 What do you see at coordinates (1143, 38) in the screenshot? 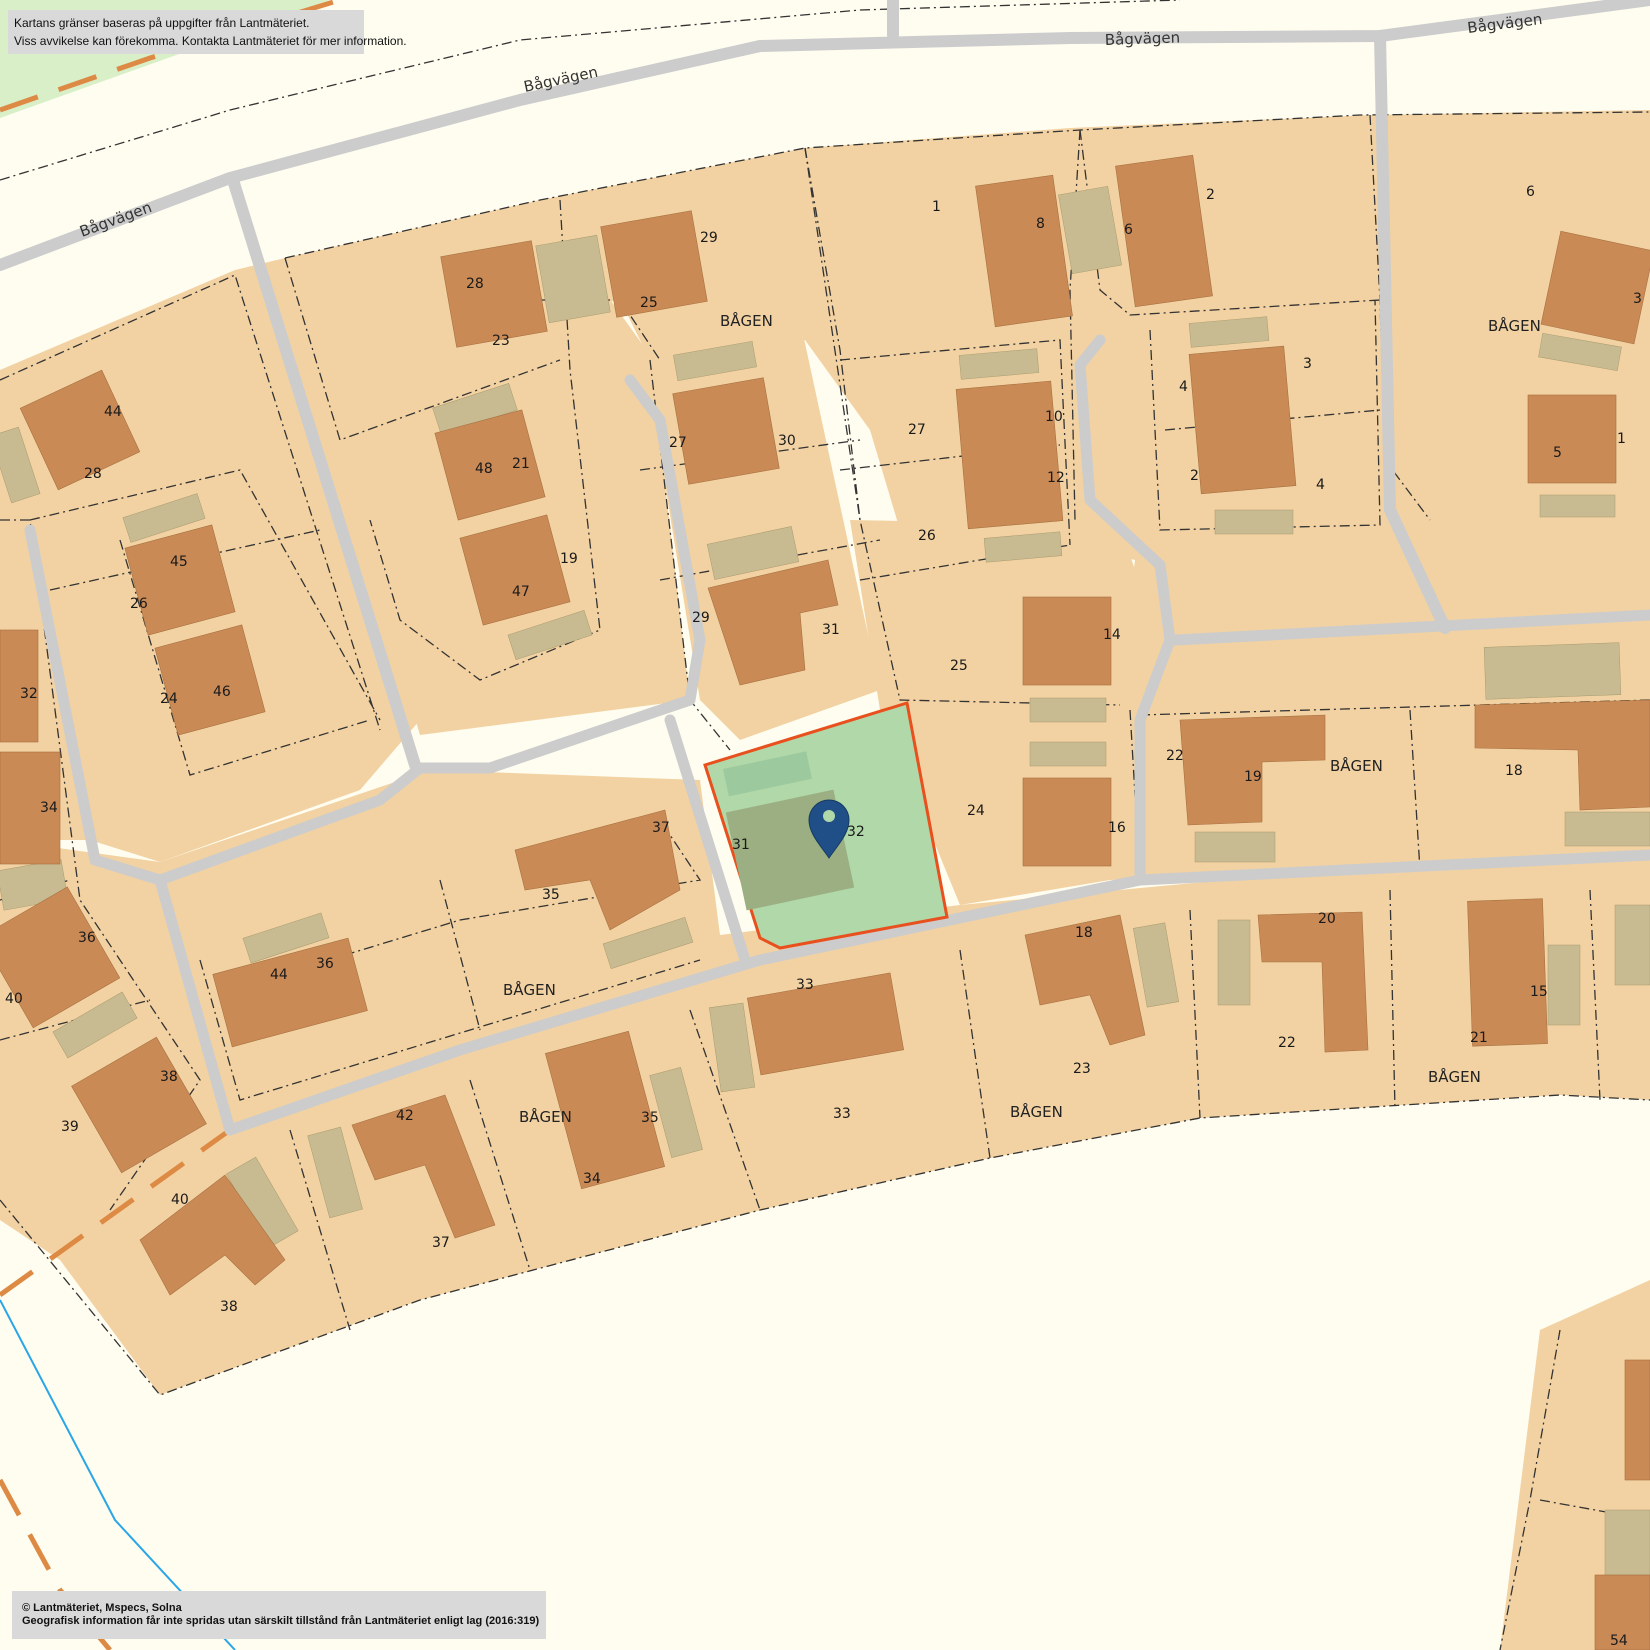
I see `road-label: Bågvägen` at bounding box center [1143, 38].